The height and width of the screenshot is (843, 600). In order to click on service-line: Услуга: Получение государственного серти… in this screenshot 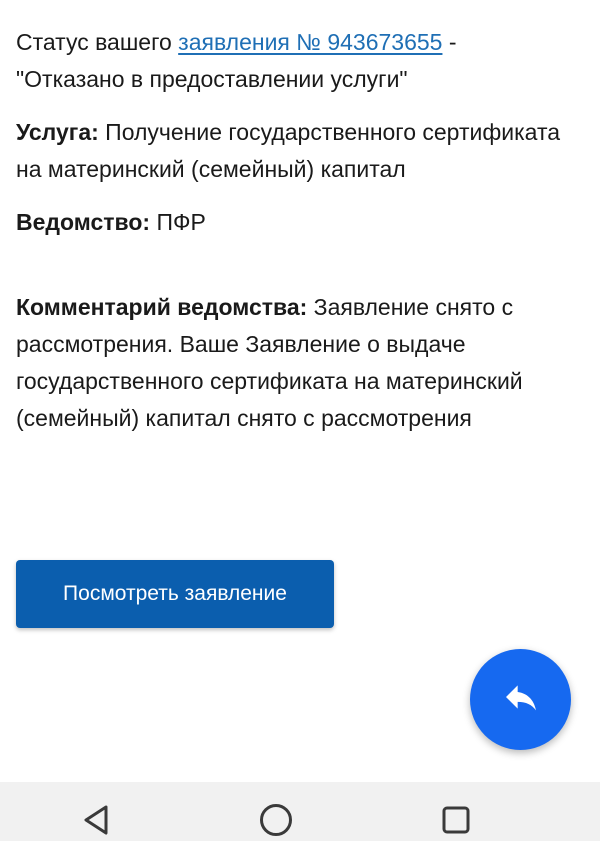, I will do `click(296, 151)`.